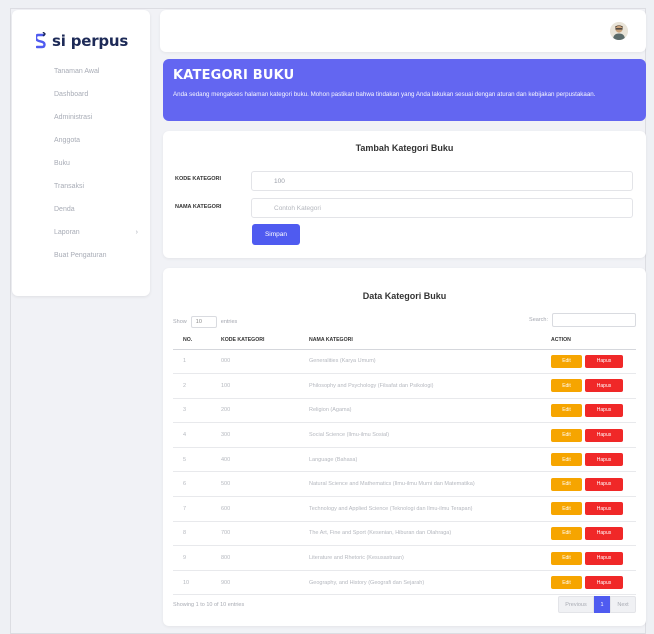 This screenshot has width=654, height=634. What do you see at coordinates (576, 604) in the screenshot?
I see `previous-button: Previous` at bounding box center [576, 604].